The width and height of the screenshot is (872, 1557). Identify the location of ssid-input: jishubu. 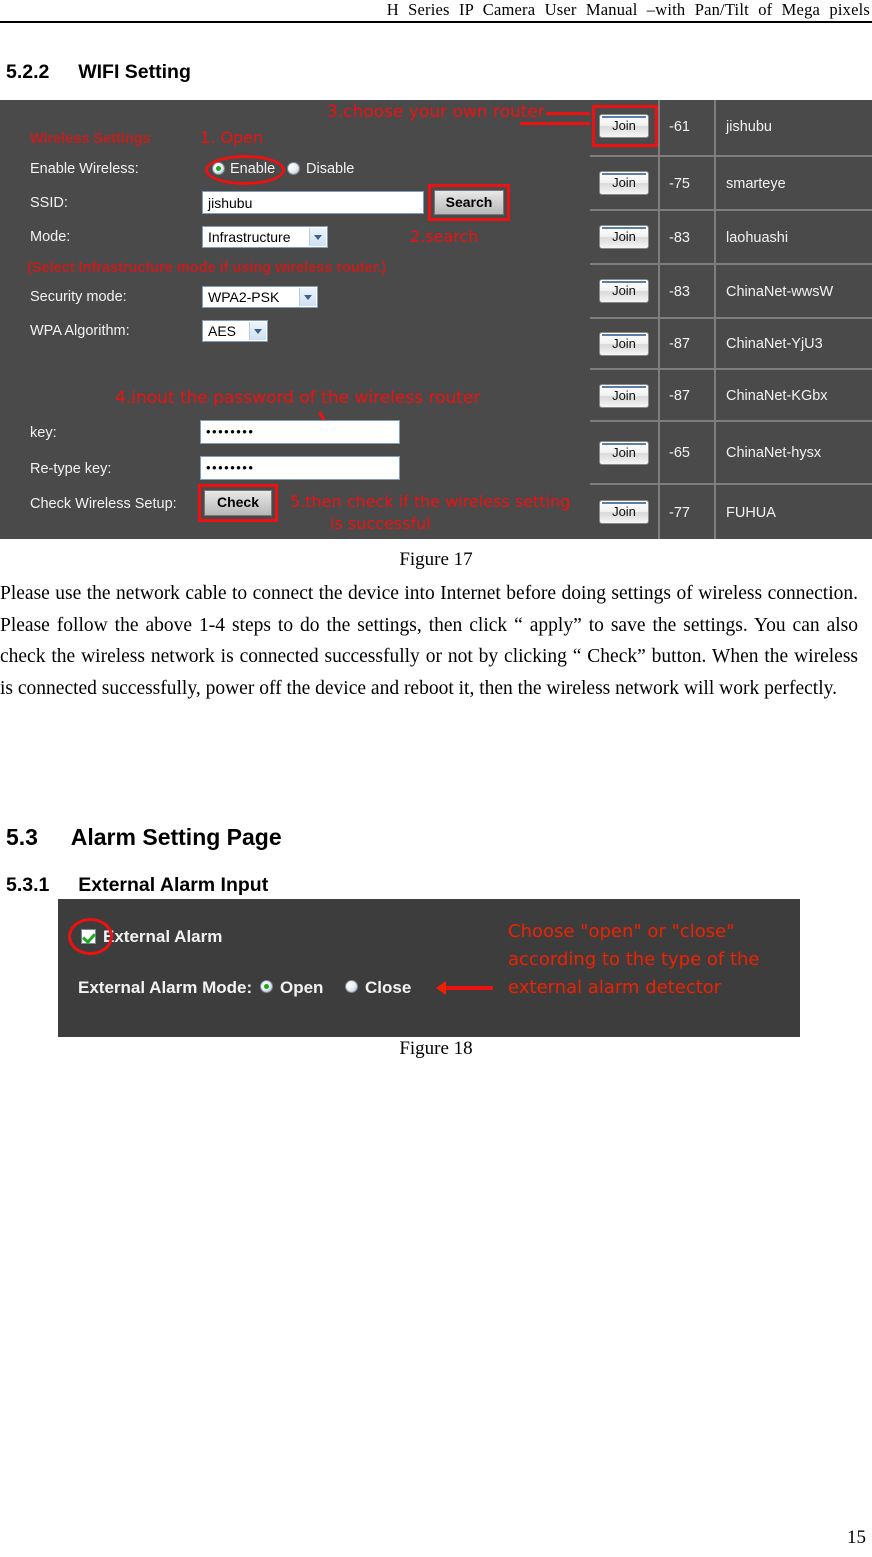
(313, 202).